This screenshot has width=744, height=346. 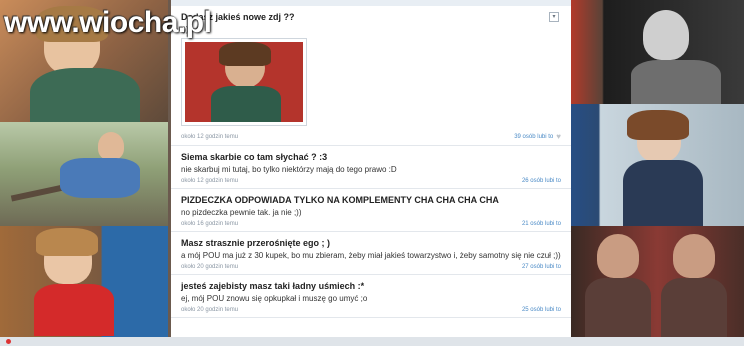 I want to click on question-text: Masz strasznie przerośnięte ego ; ), so click(x=256, y=243).